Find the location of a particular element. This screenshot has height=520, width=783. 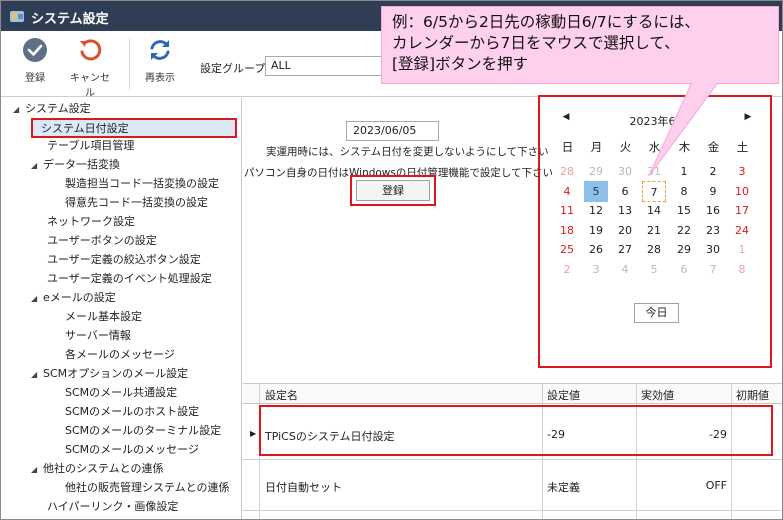

tree-node-scm-mail-terminal: SCMのメールのターミナル設定 is located at coordinates (143, 431).